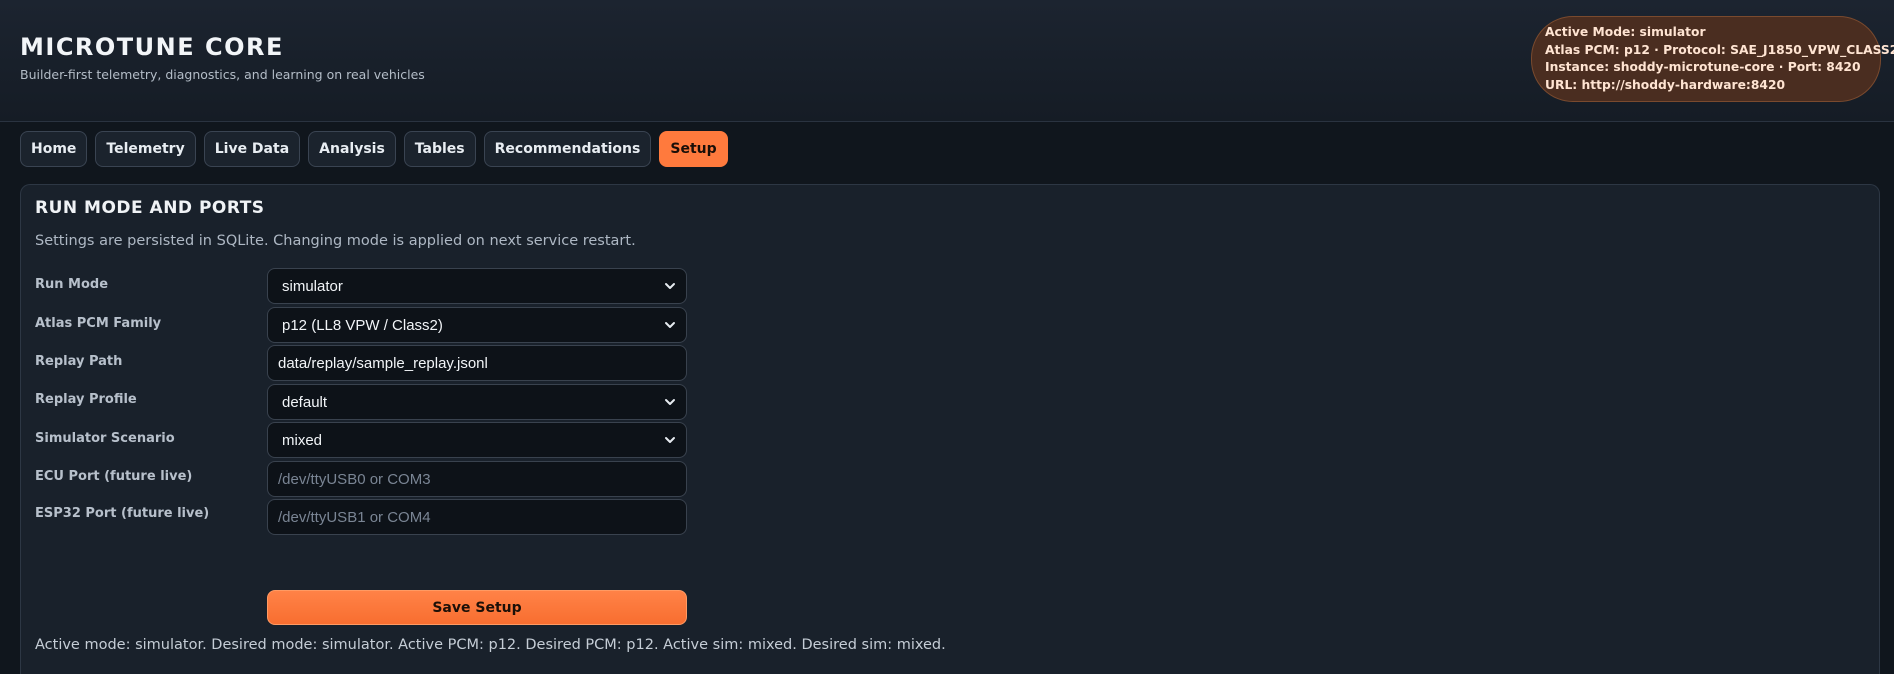 The width and height of the screenshot is (1894, 674). Describe the element at coordinates (114, 476) in the screenshot. I see `ecu-port-label: ECU Port (future live)` at that location.